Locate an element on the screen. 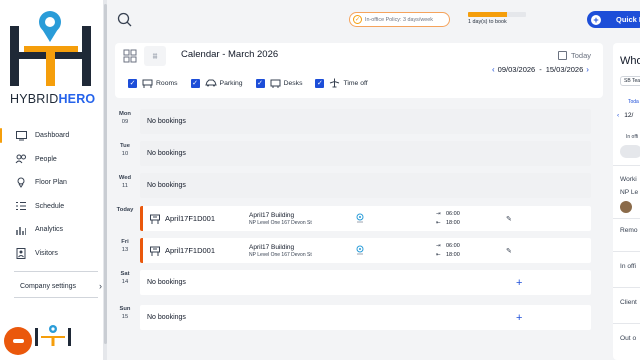 This screenshot has width=640, height=360. sidebar-divider is located at coordinates (56, 297).